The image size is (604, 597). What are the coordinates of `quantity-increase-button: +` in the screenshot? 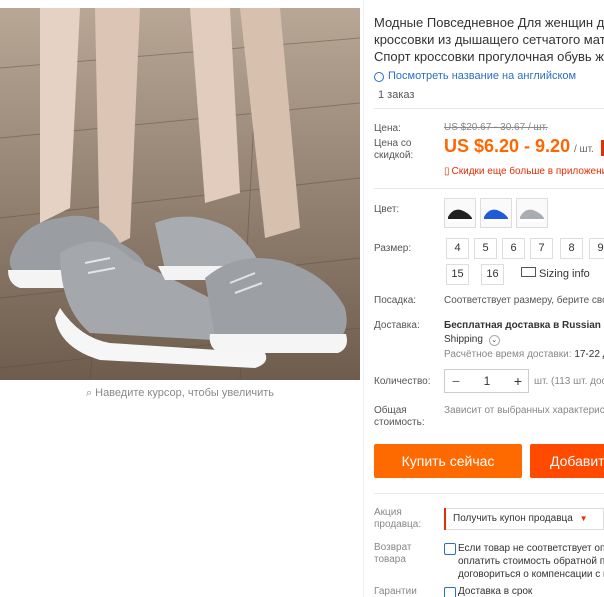 It's located at (518, 381).